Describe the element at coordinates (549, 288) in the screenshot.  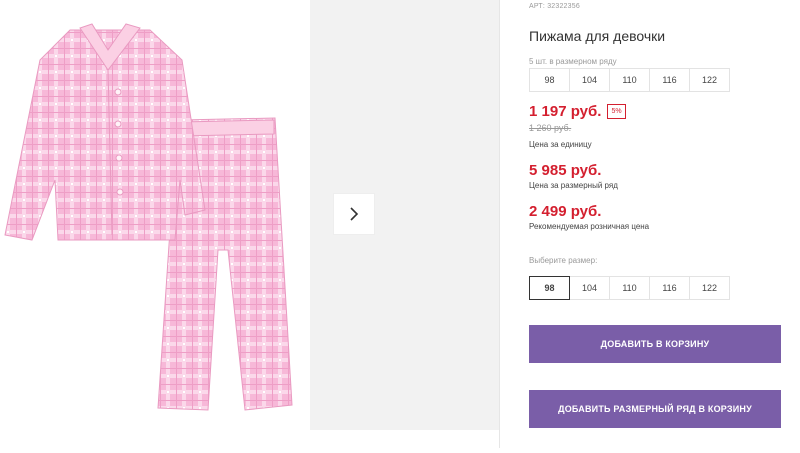
I see `size-option-98: 98` at that location.